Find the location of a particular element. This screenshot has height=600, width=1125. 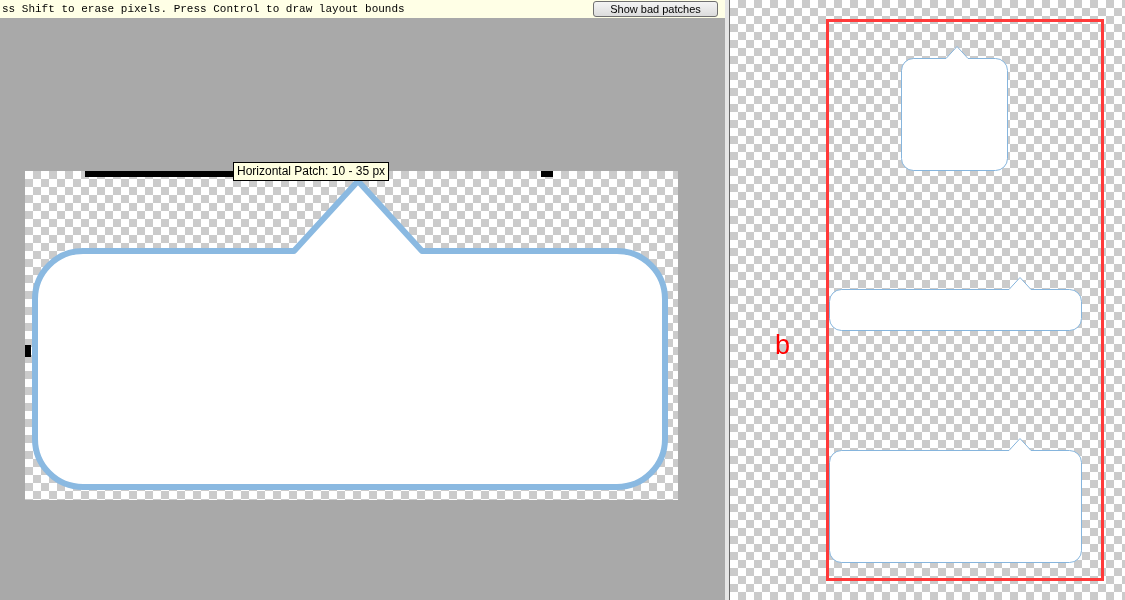

preview-label: b is located at coordinates (783, 345).